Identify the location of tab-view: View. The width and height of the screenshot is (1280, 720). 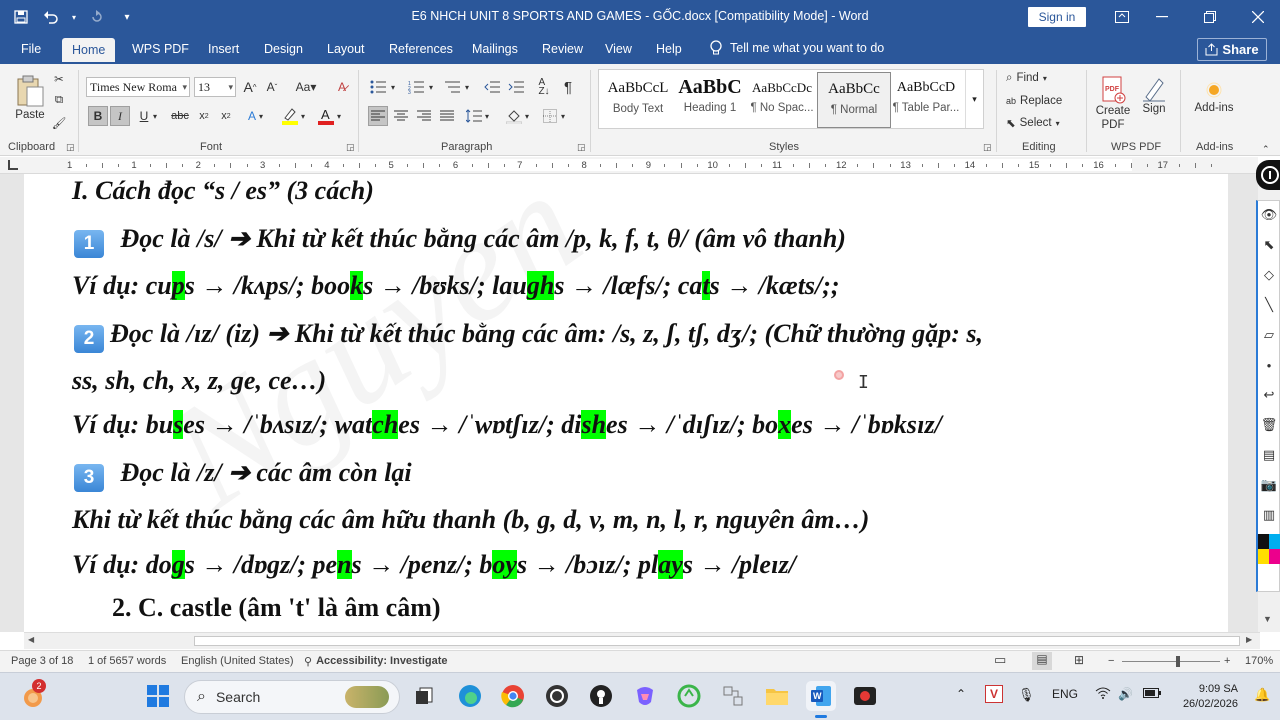
(618, 52).